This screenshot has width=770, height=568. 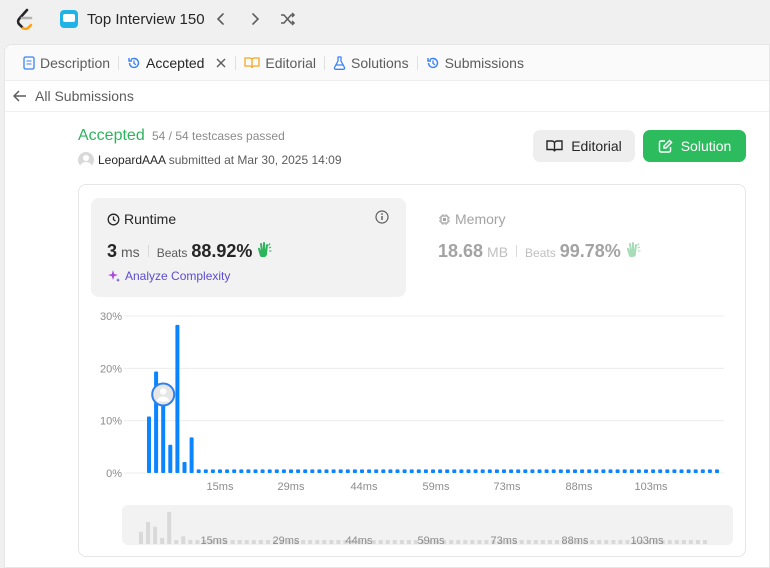 What do you see at coordinates (86, 160) in the screenshot?
I see `avatar` at bounding box center [86, 160].